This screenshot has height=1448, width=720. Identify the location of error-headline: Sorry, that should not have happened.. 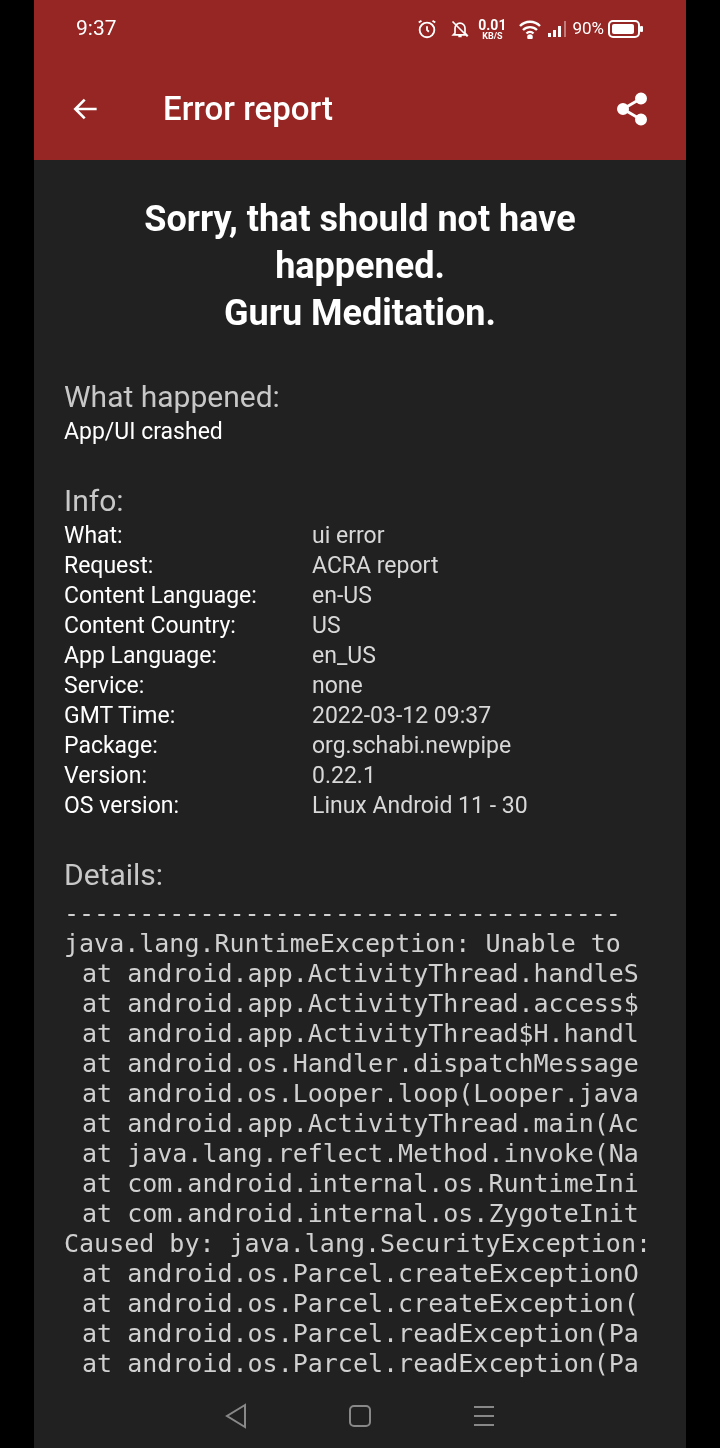
(360, 243).